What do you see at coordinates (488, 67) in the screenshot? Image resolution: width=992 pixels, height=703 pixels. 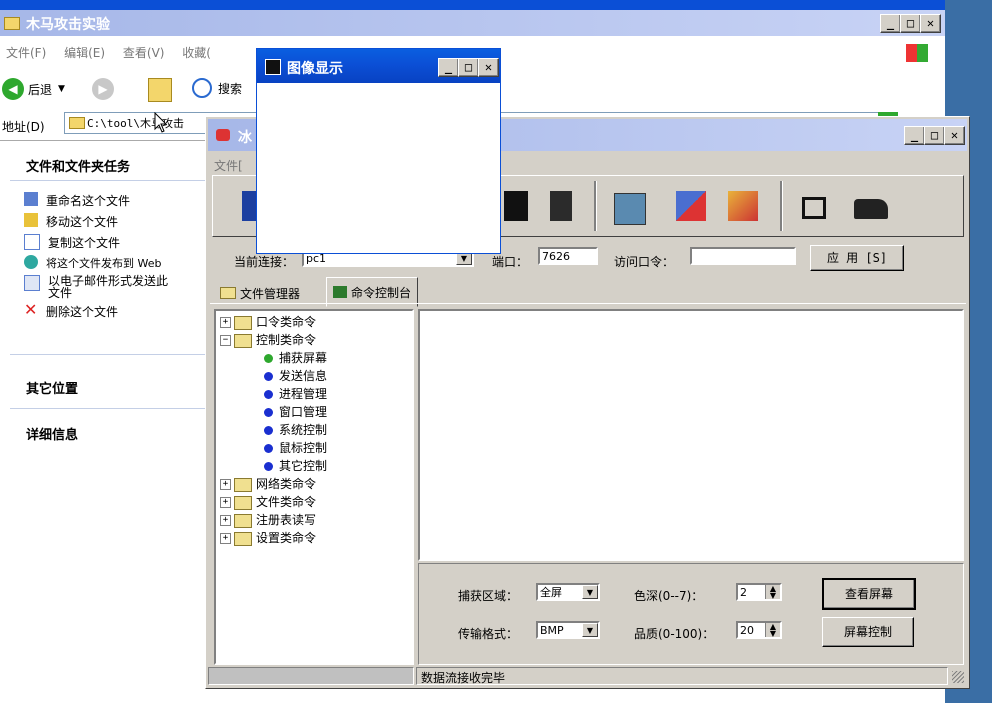 I see `image-close-button: ✕` at bounding box center [488, 67].